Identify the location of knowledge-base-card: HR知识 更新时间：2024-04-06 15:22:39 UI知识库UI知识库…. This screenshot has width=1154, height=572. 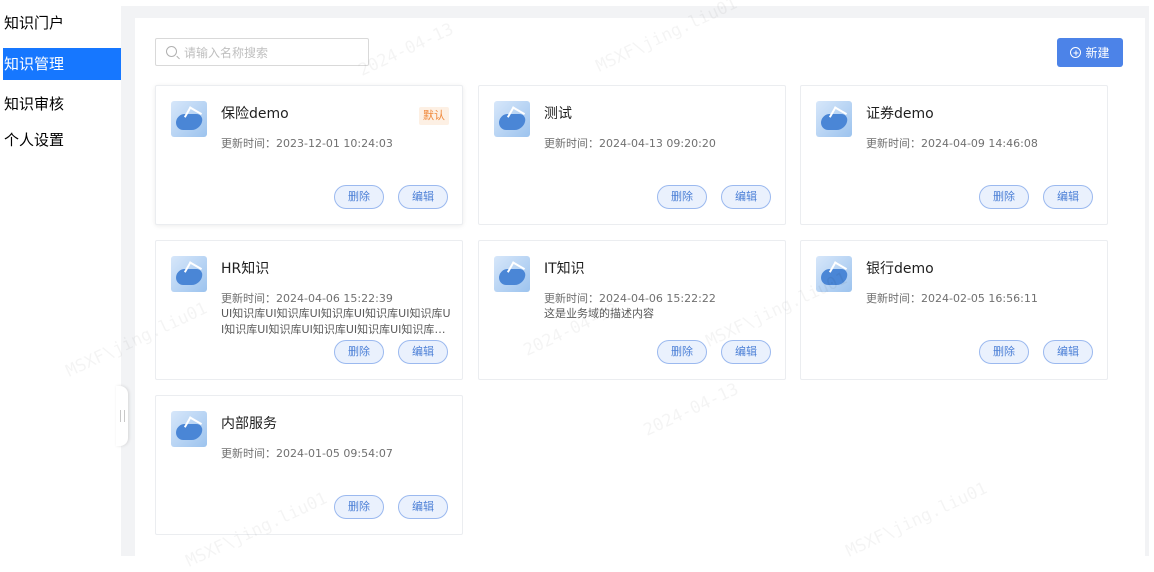
(309, 310).